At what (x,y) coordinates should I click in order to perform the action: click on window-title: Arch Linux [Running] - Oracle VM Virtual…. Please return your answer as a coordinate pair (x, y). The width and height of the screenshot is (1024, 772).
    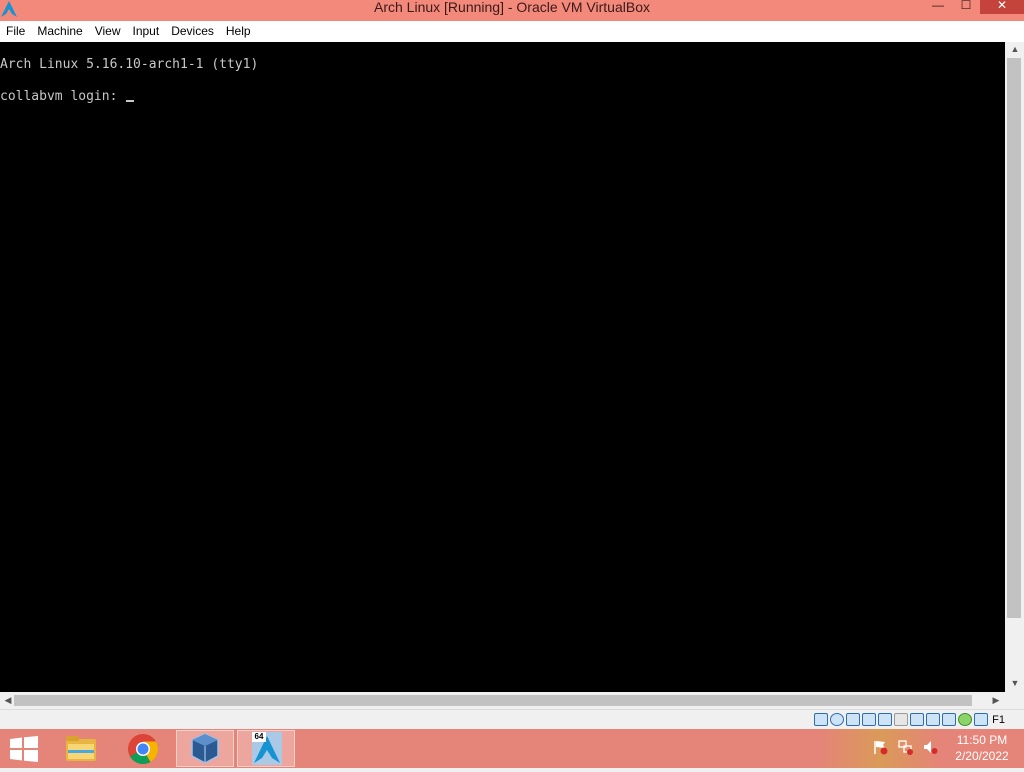
    Looking at the image, I should click on (512, 7).